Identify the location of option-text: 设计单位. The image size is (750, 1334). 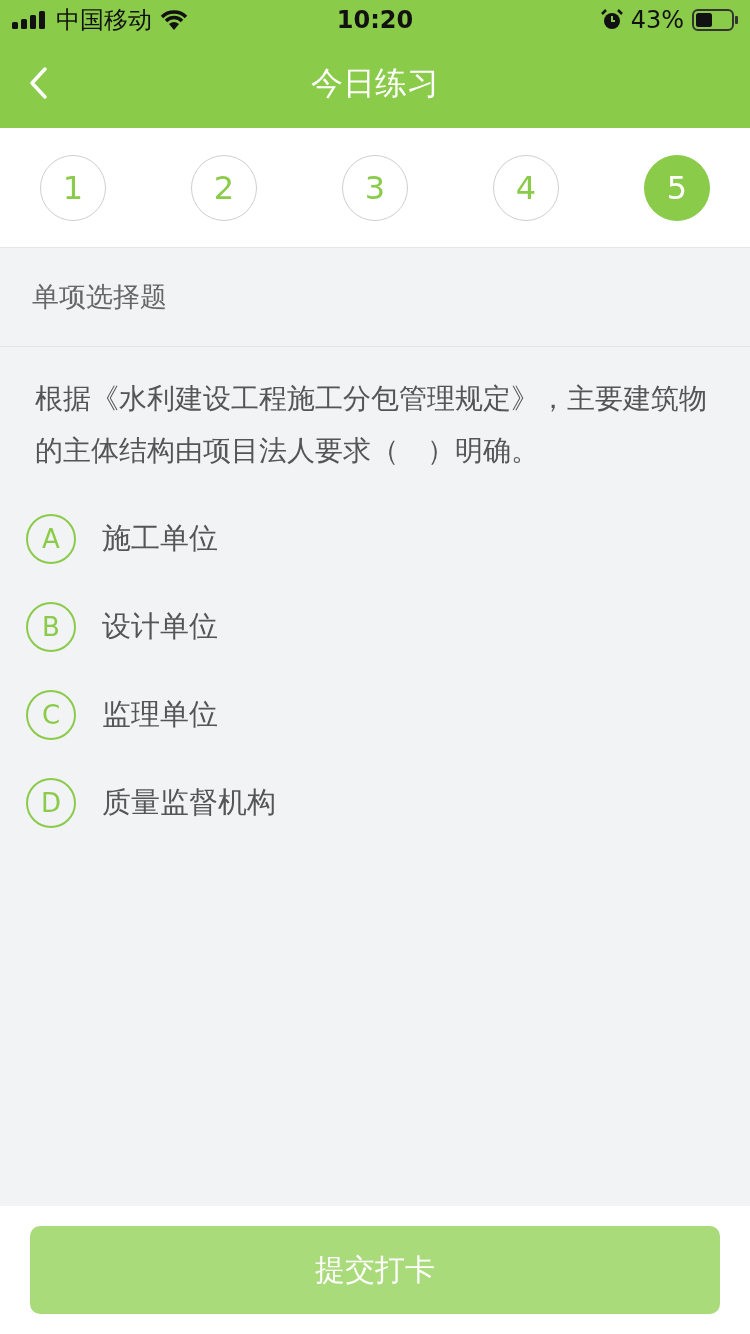
(160, 626).